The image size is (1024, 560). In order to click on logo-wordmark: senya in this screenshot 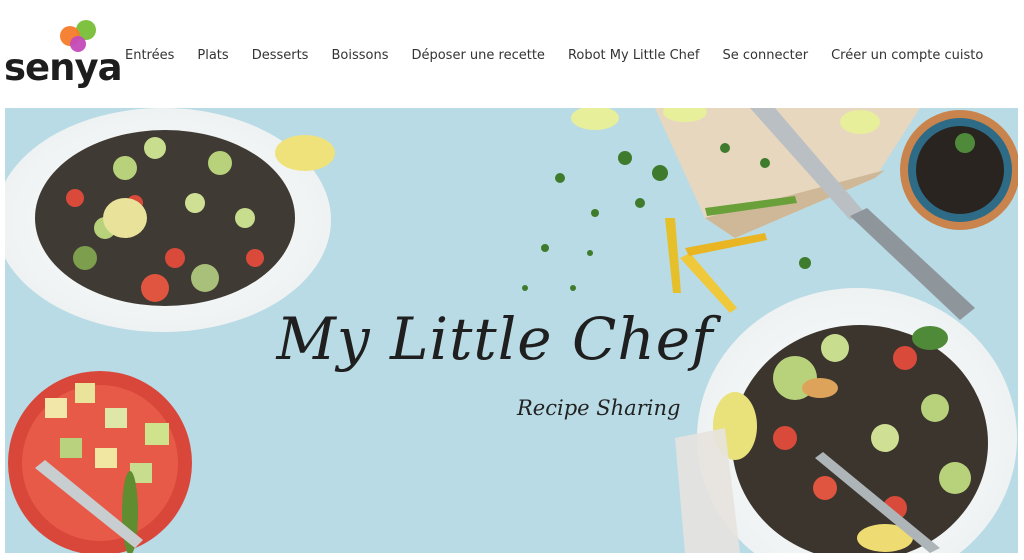, I will do `click(63, 67)`.